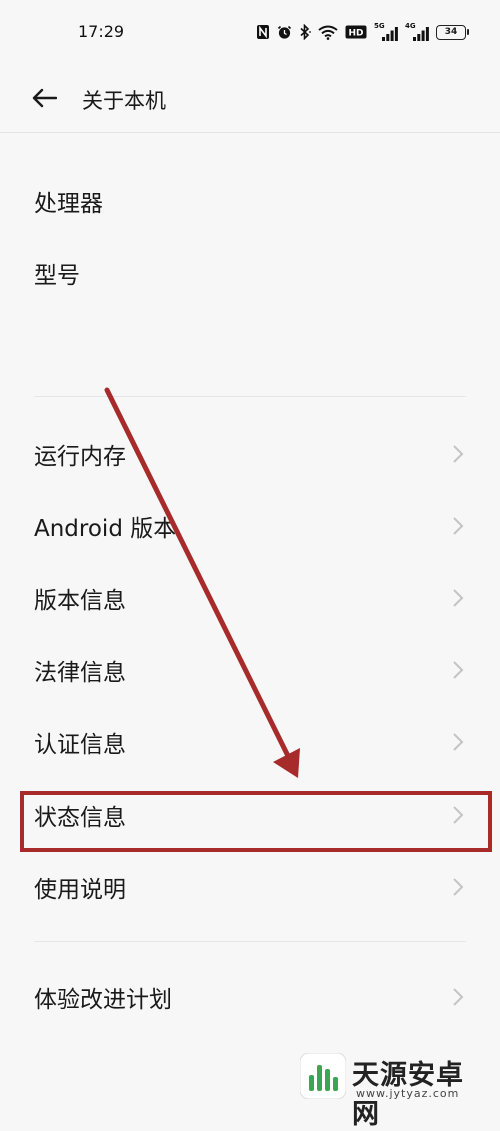 Image resolution: width=500 pixels, height=1131 pixels. I want to click on status-bar: 17:29 HD 5G 4G 34, so click(250, 31).